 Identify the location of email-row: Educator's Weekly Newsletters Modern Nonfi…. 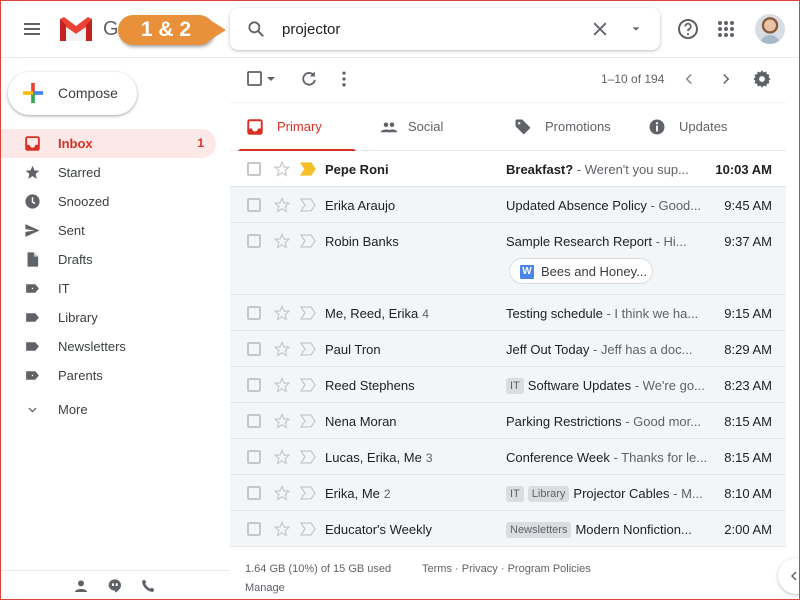
(508, 529).